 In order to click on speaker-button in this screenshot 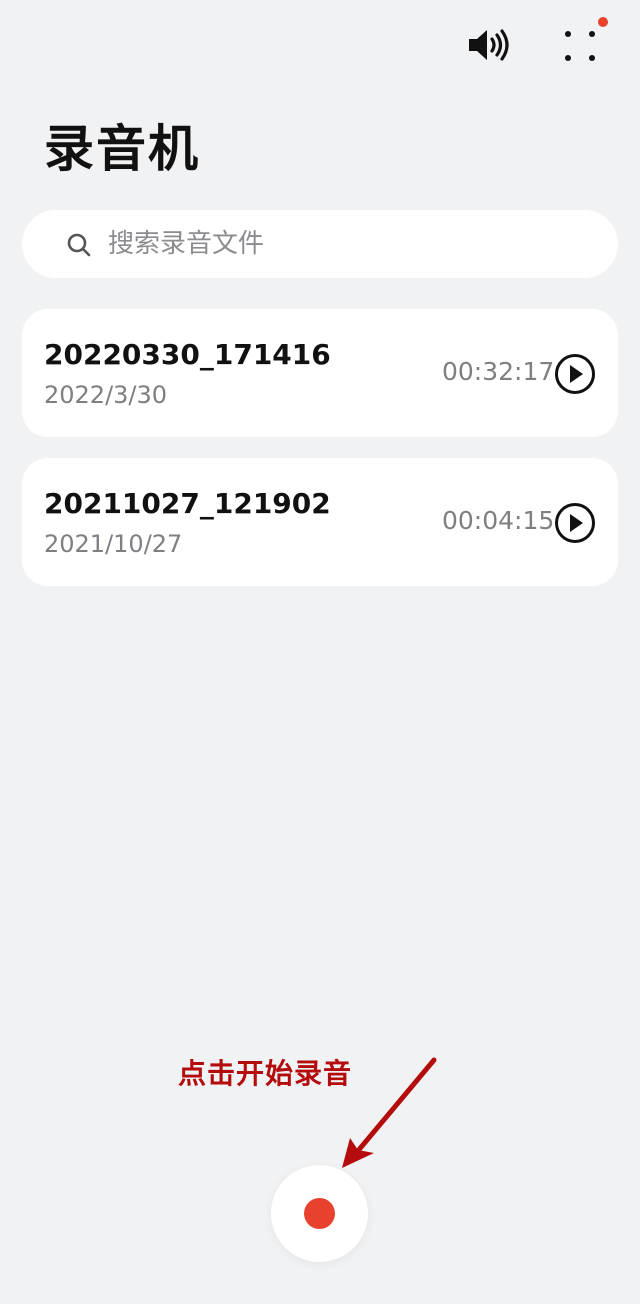, I will do `click(490, 45)`.